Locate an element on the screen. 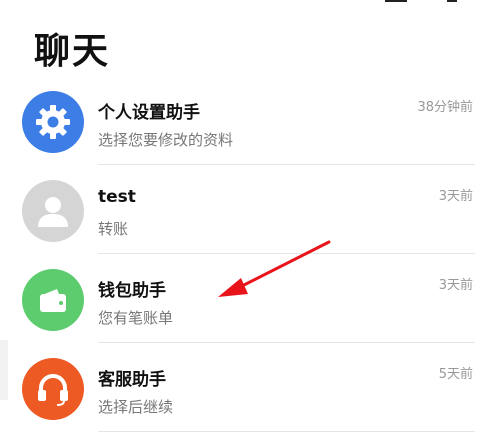 This screenshot has height=436, width=493. chat-preview: 选择后继续 is located at coordinates (136, 407).